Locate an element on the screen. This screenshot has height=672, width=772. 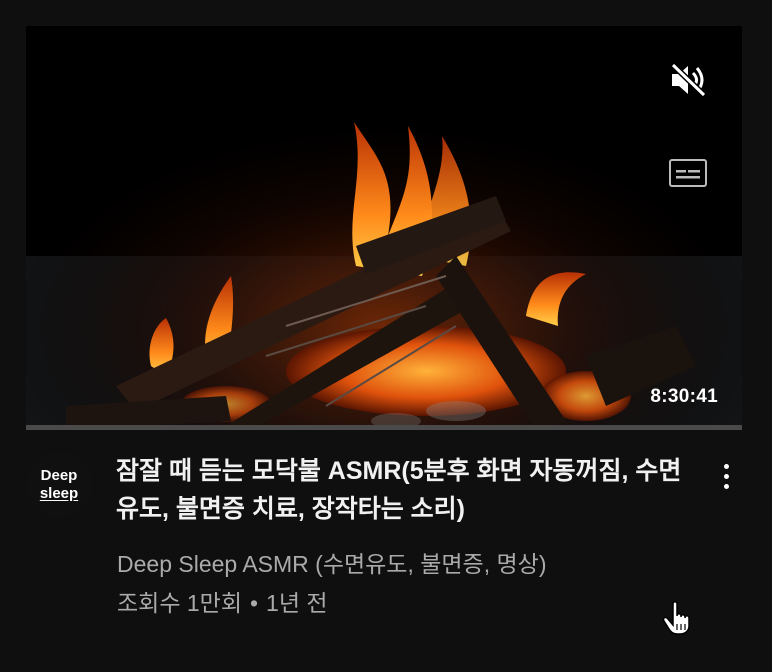
video-metadata: 조회수 1만회 • 1년 전 is located at coordinates (222, 601).